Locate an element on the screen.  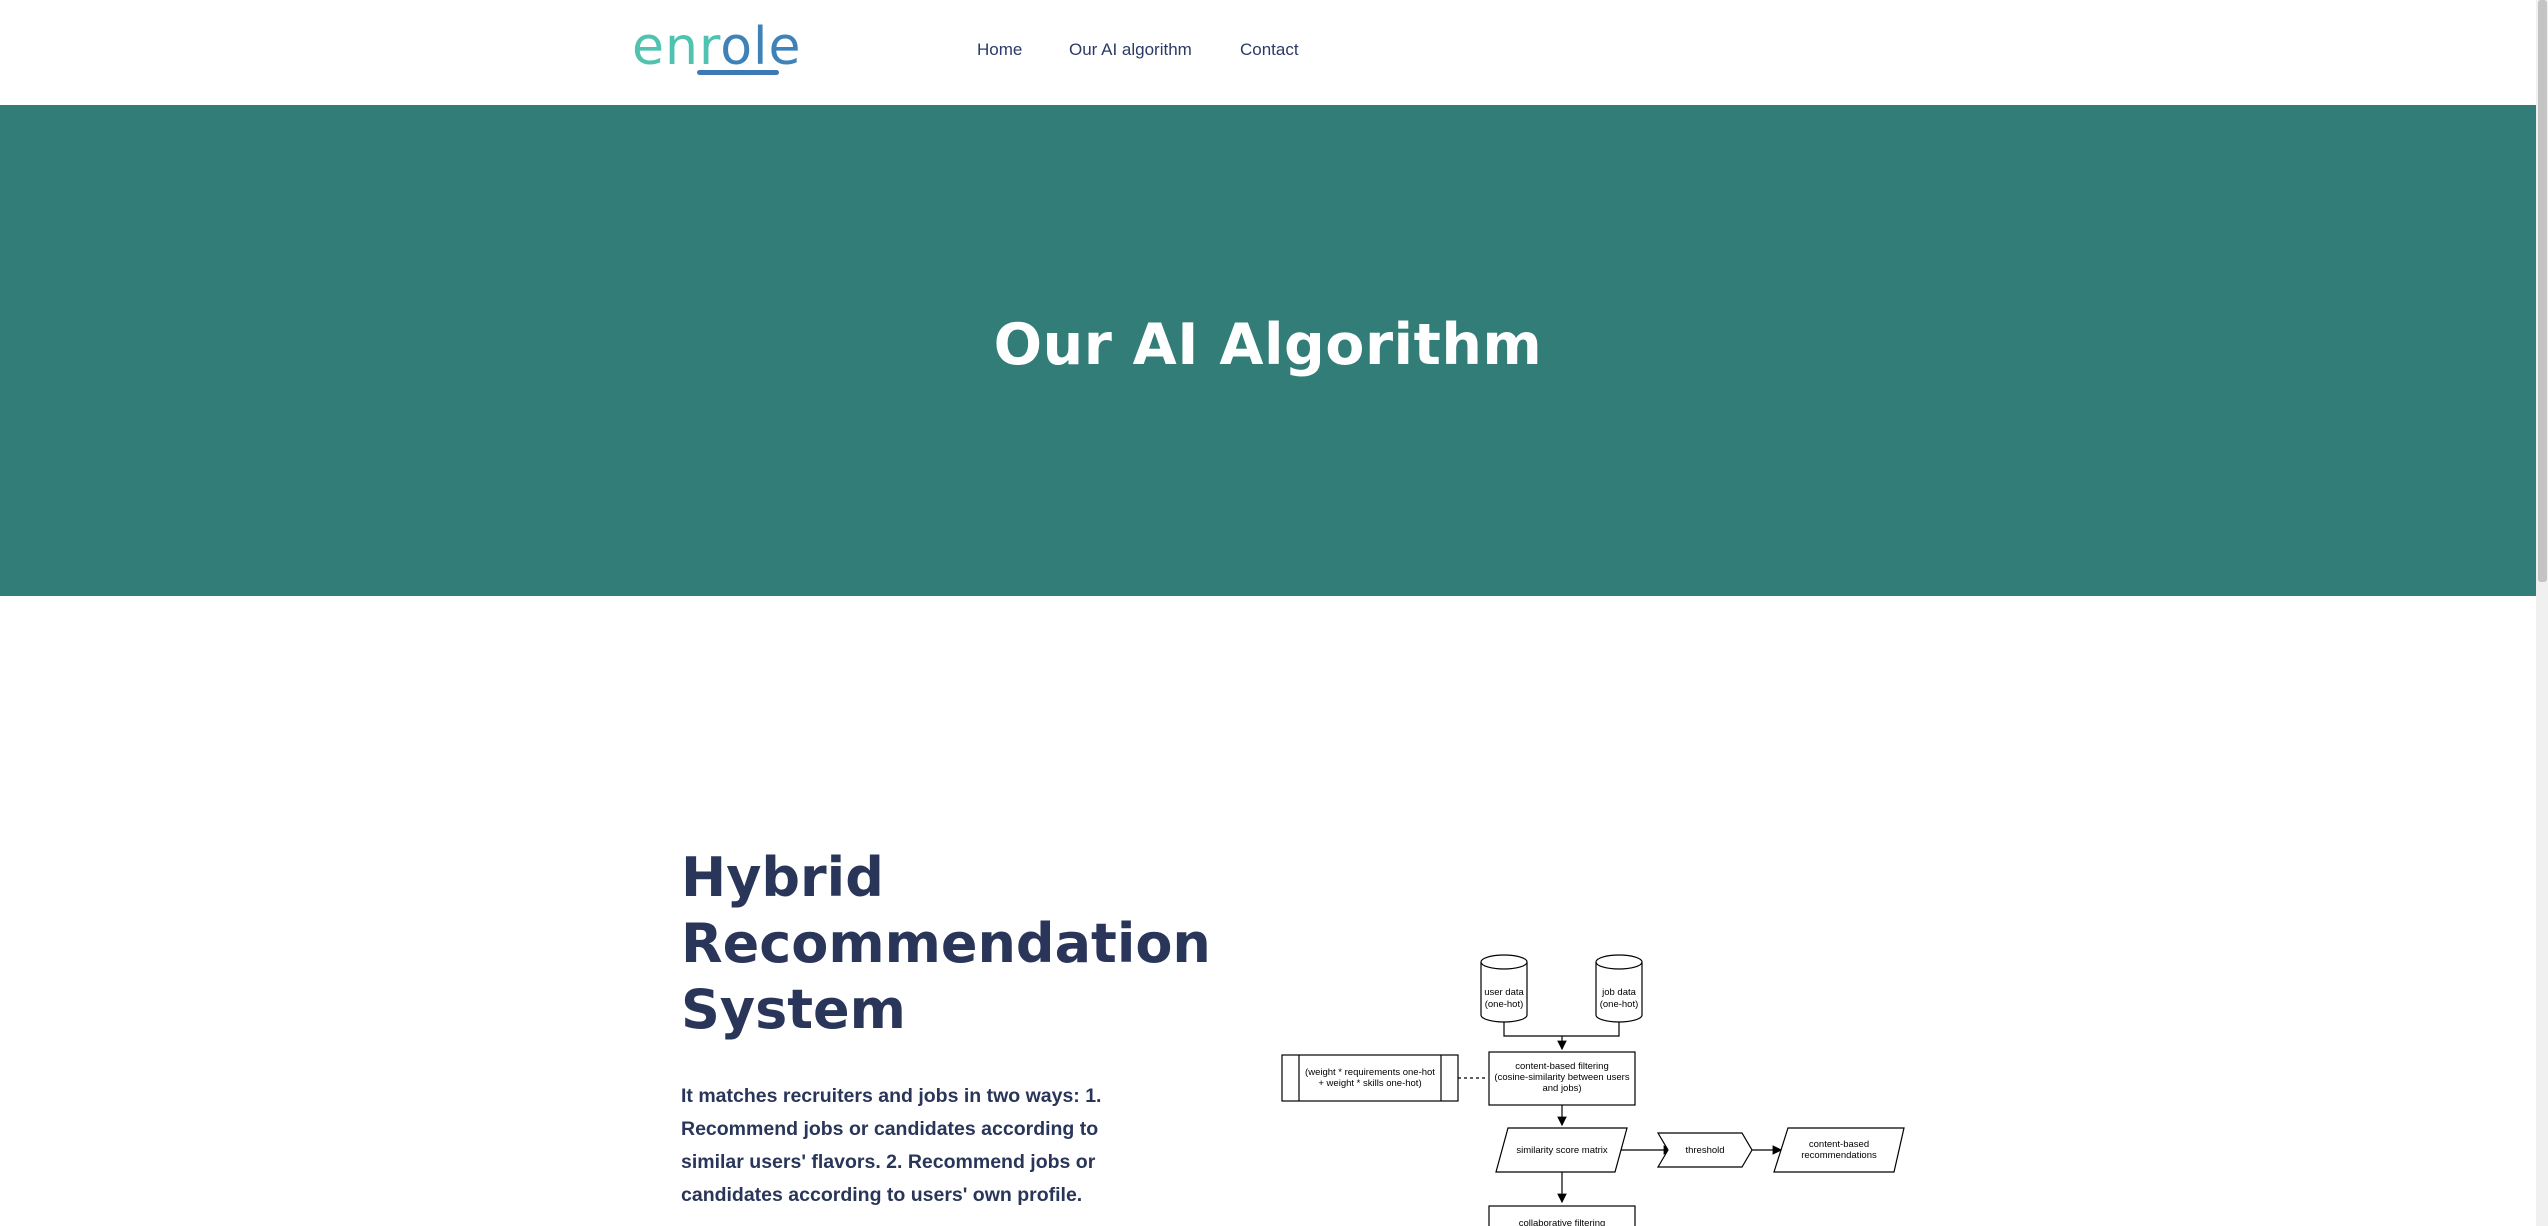
user-data-label-2: (one-hot) is located at coordinates (1504, 1004).